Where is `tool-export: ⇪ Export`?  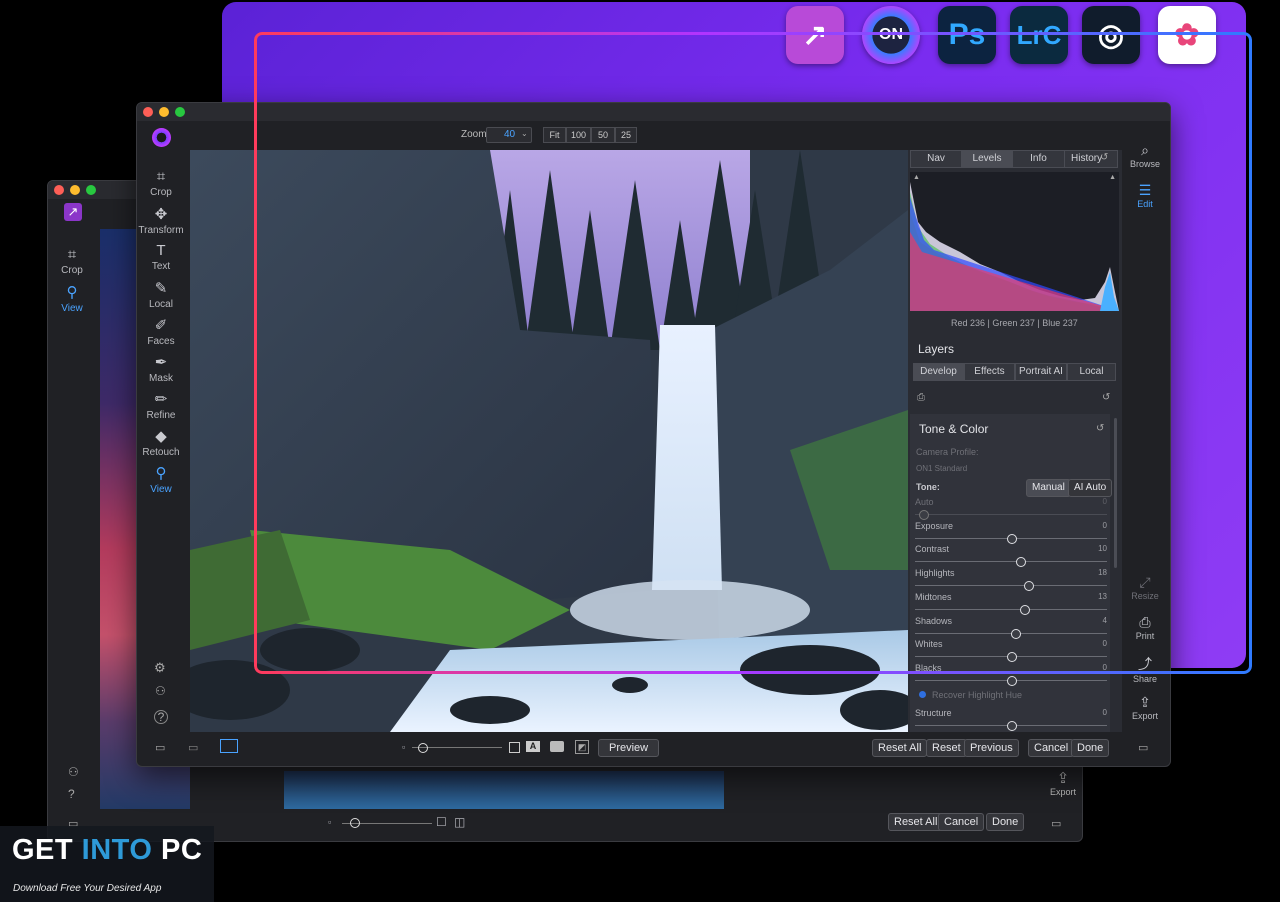
tool-export: ⇪ Export is located at coordinates (1145, 707).